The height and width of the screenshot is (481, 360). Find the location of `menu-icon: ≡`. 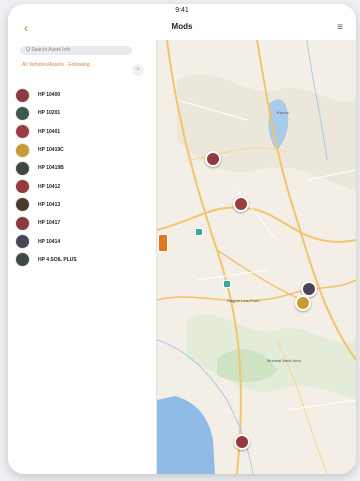

menu-icon: ≡ is located at coordinates (340, 28).